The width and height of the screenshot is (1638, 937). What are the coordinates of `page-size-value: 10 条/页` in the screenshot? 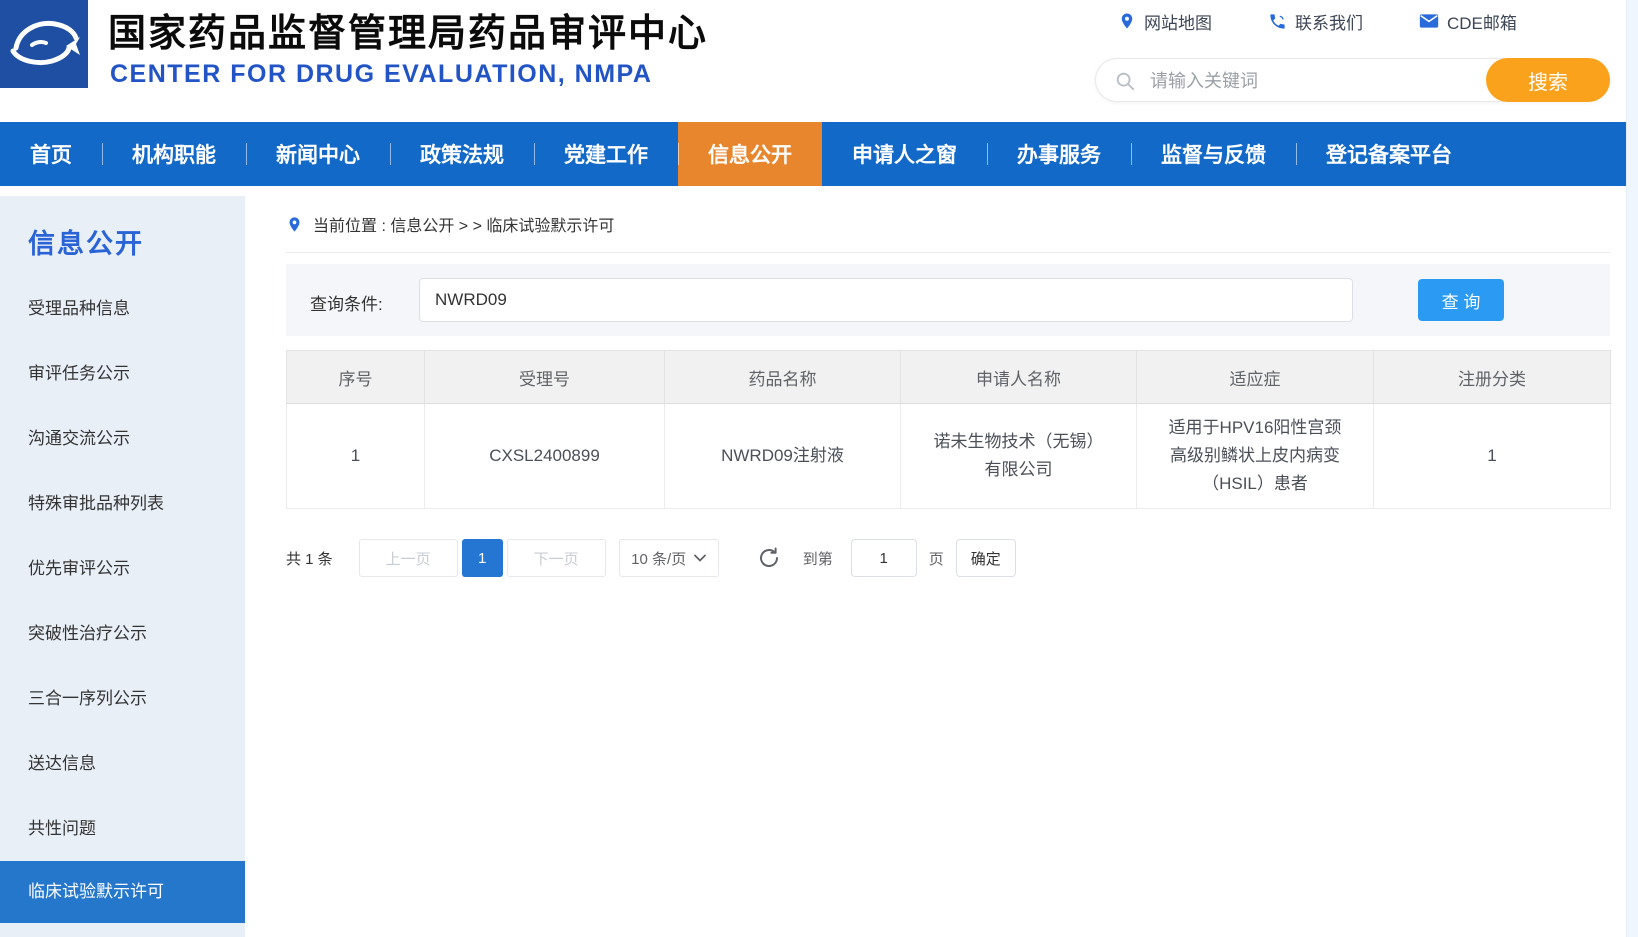 It's located at (659, 559).